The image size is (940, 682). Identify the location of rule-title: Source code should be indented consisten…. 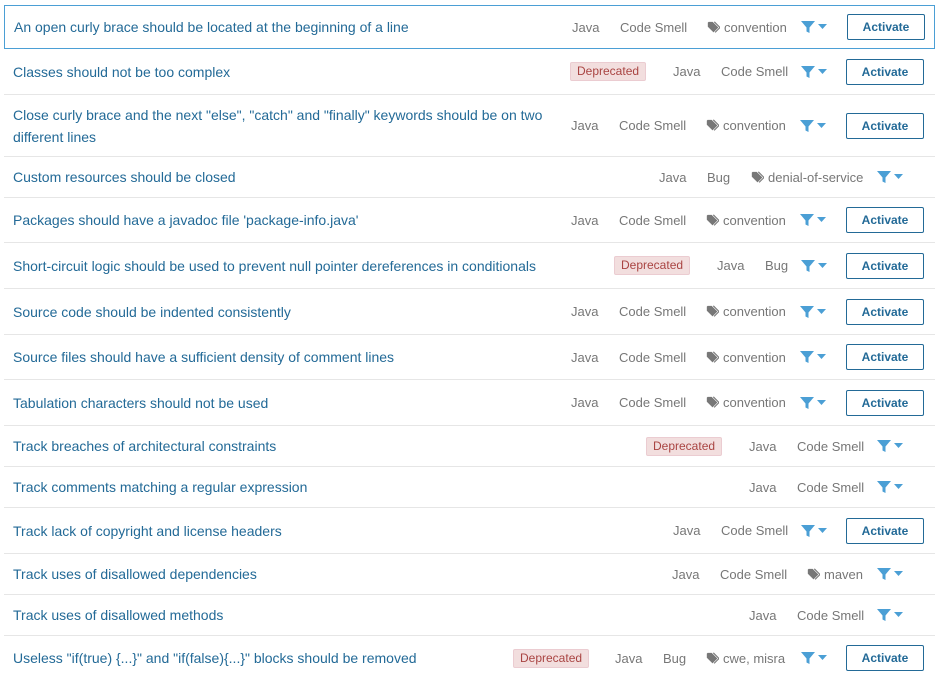
(283, 311).